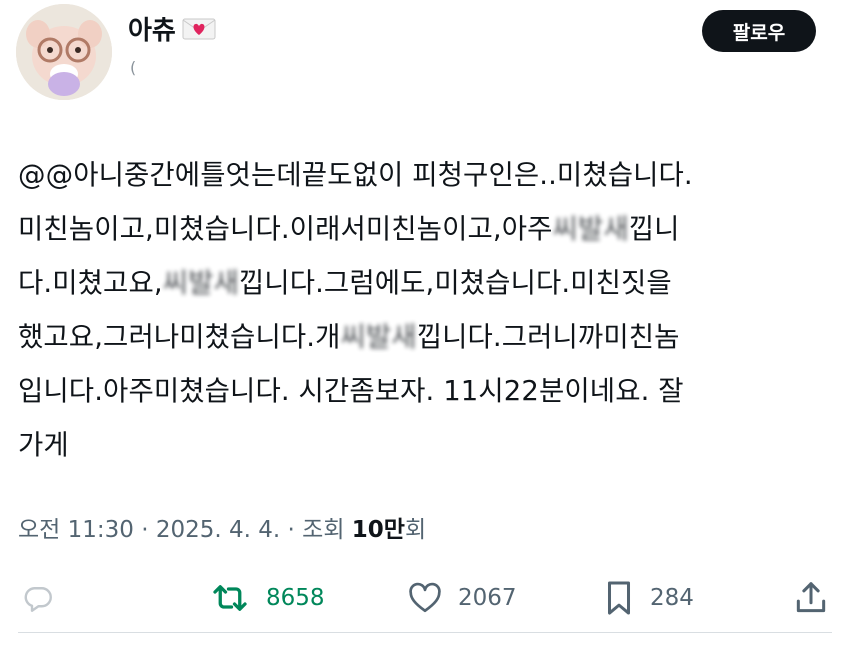 The width and height of the screenshot is (850, 650). Describe the element at coordinates (179, 337) in the screenshot. I see `tweet-text-segment: 했고요,그러나미쳤습니다.개` at that location.